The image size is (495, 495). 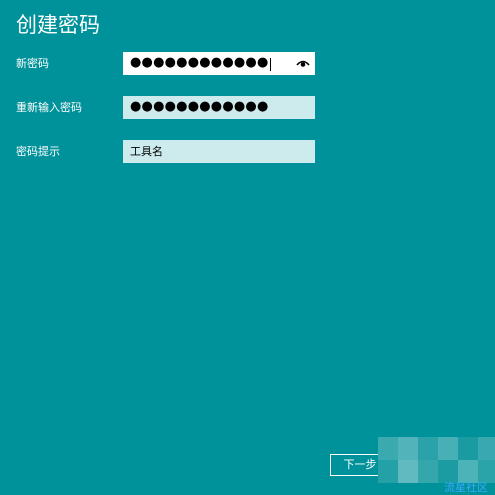 I want to click on password-hint-field: 工具名, so click(x=219, y=151).